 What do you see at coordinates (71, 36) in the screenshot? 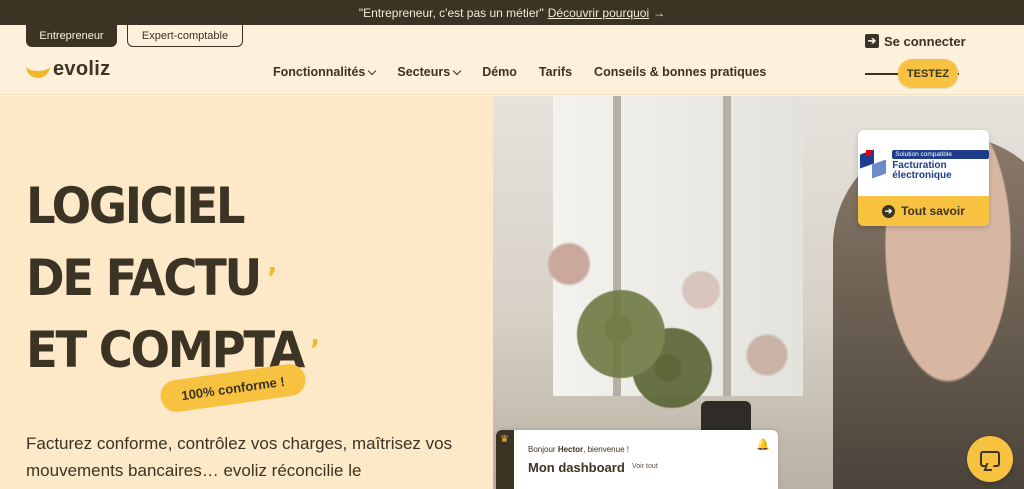
I see `audience-tab-entrepreneur: Entrepreneur` at bounding box center [71, 36].